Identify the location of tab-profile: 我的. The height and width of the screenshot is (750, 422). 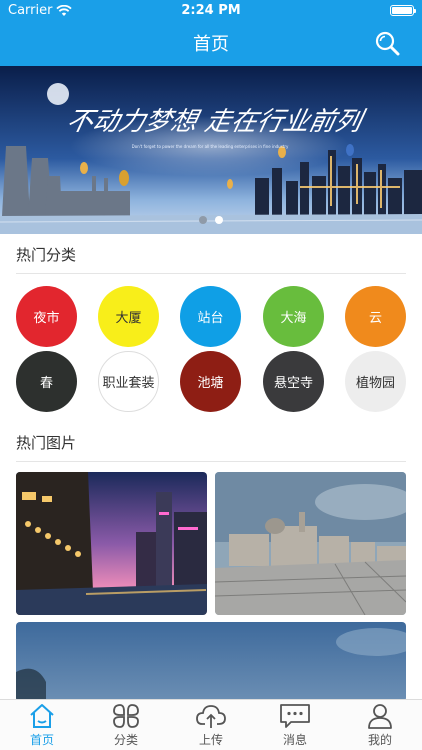
(380, 726).